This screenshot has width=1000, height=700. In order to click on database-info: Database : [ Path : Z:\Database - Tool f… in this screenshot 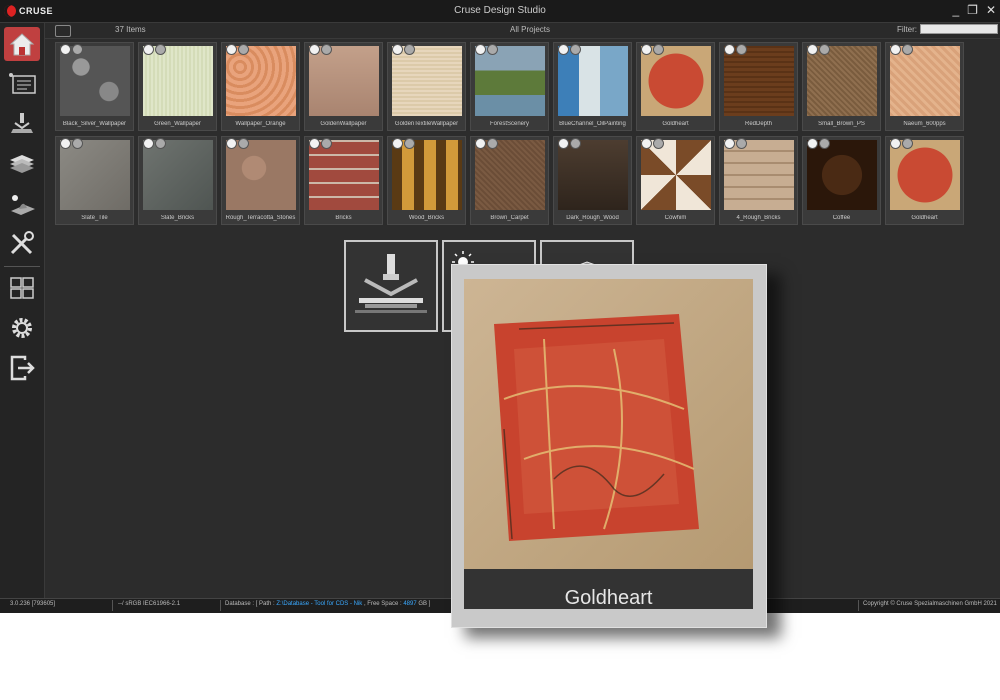, I will do `click(327, 604)`.